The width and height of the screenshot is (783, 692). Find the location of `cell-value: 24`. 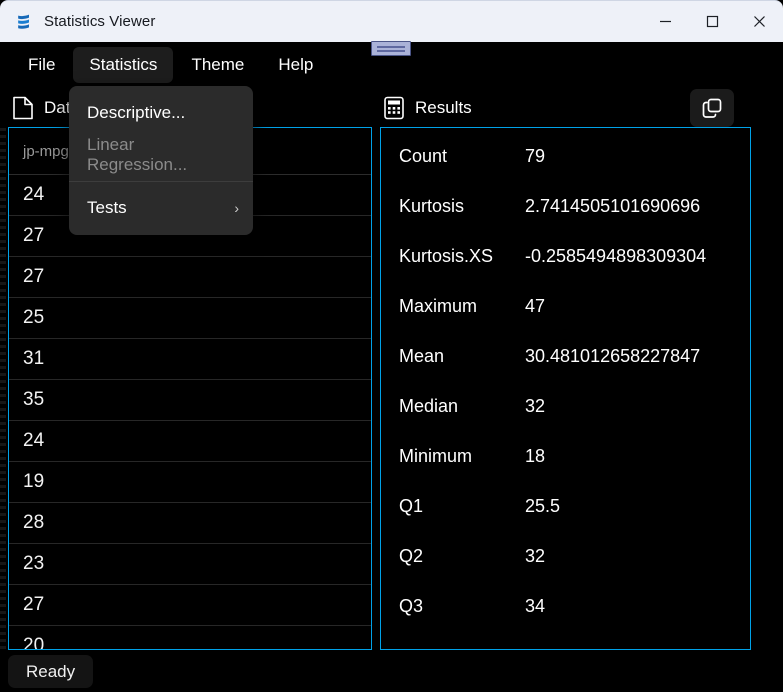

cell-value: 24 is located at coordinates (34, 440).